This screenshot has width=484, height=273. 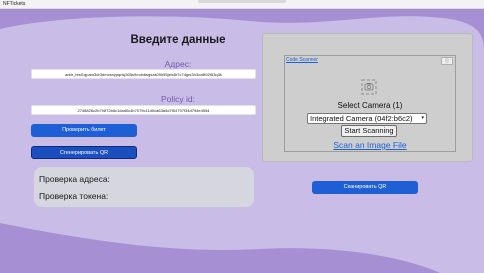 What do you see at coordinates (74, 179) in the screenshot?
I see `address-check-status: Проверка адреса:` at bounding box center [74, 179].